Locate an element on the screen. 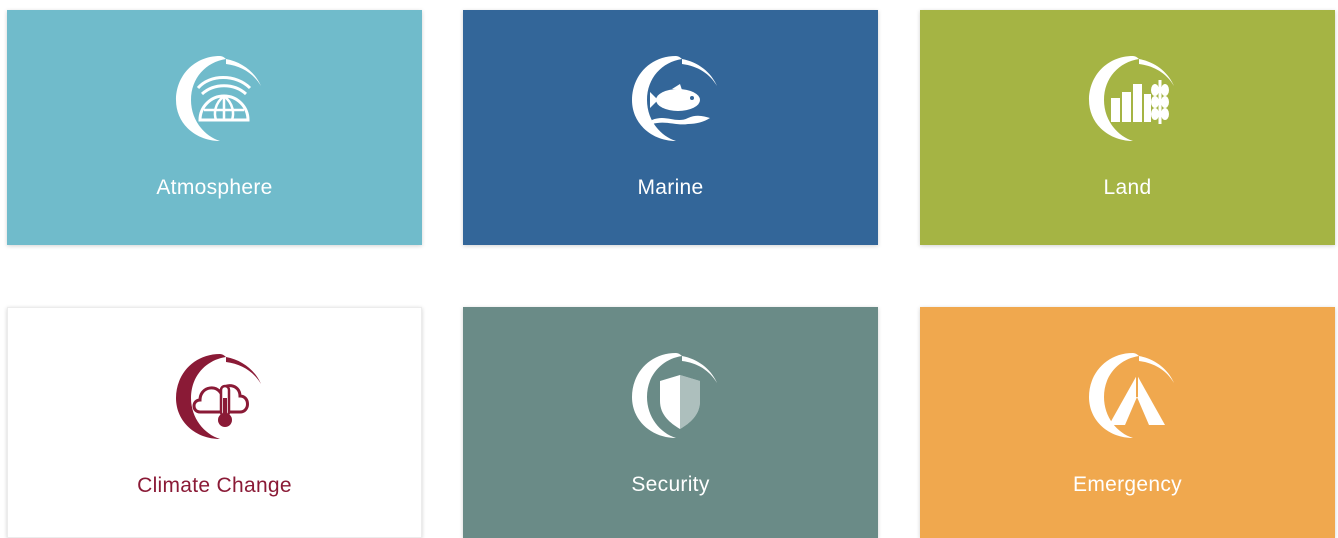 The image size is (1338, 538). tile-emergency: Emergency is located at coordinates (1127, 422).